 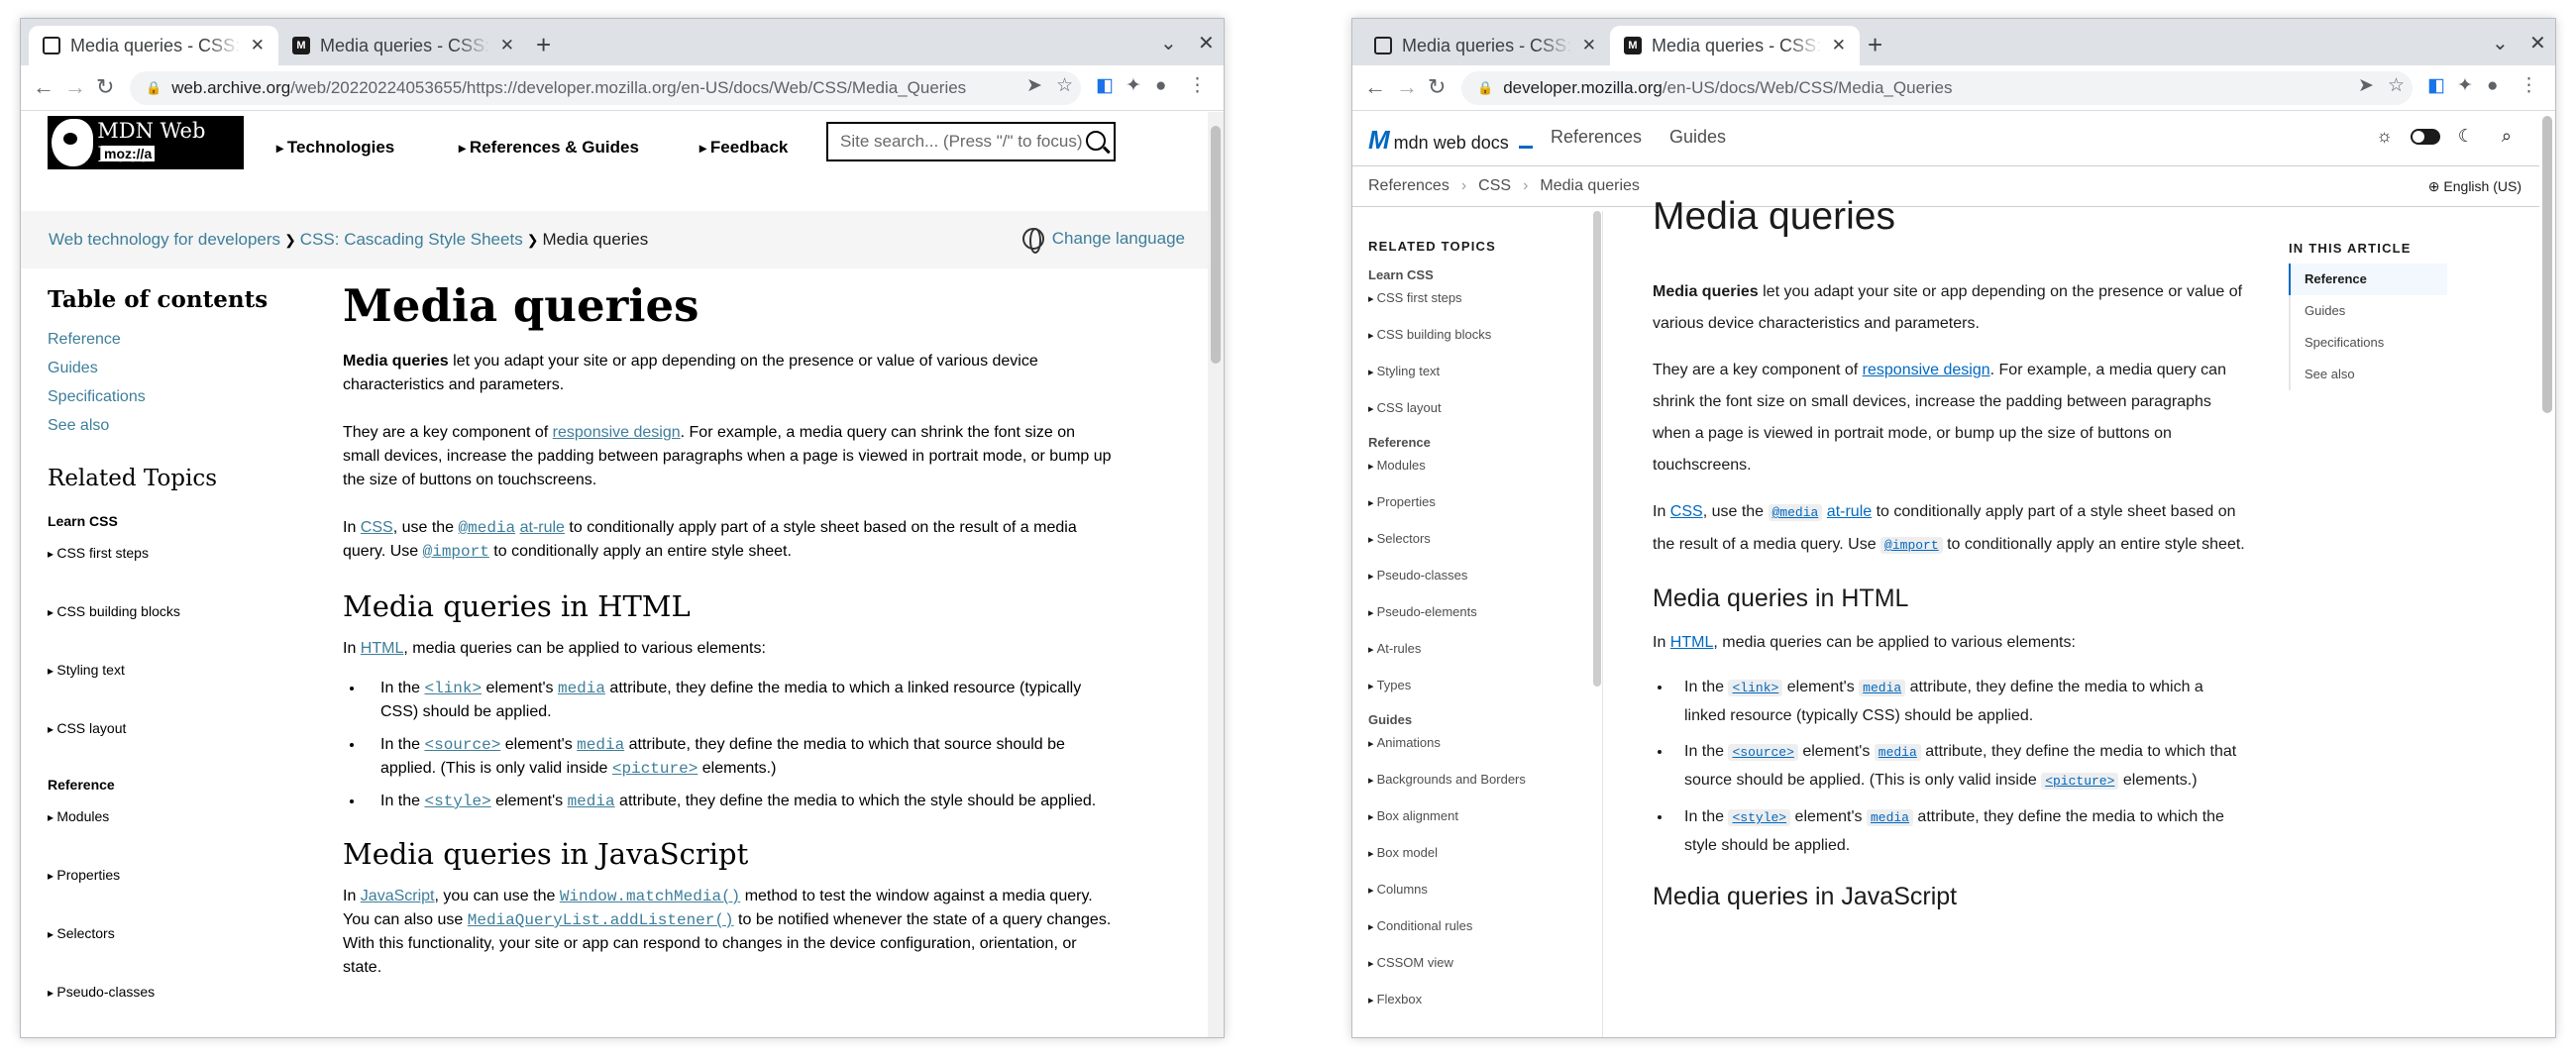 What do you see at coordinates (146, 142) in the screenshot?
I see `mdn-logo: MDN Web Docs moz://a` at bounding box center [146, 142].